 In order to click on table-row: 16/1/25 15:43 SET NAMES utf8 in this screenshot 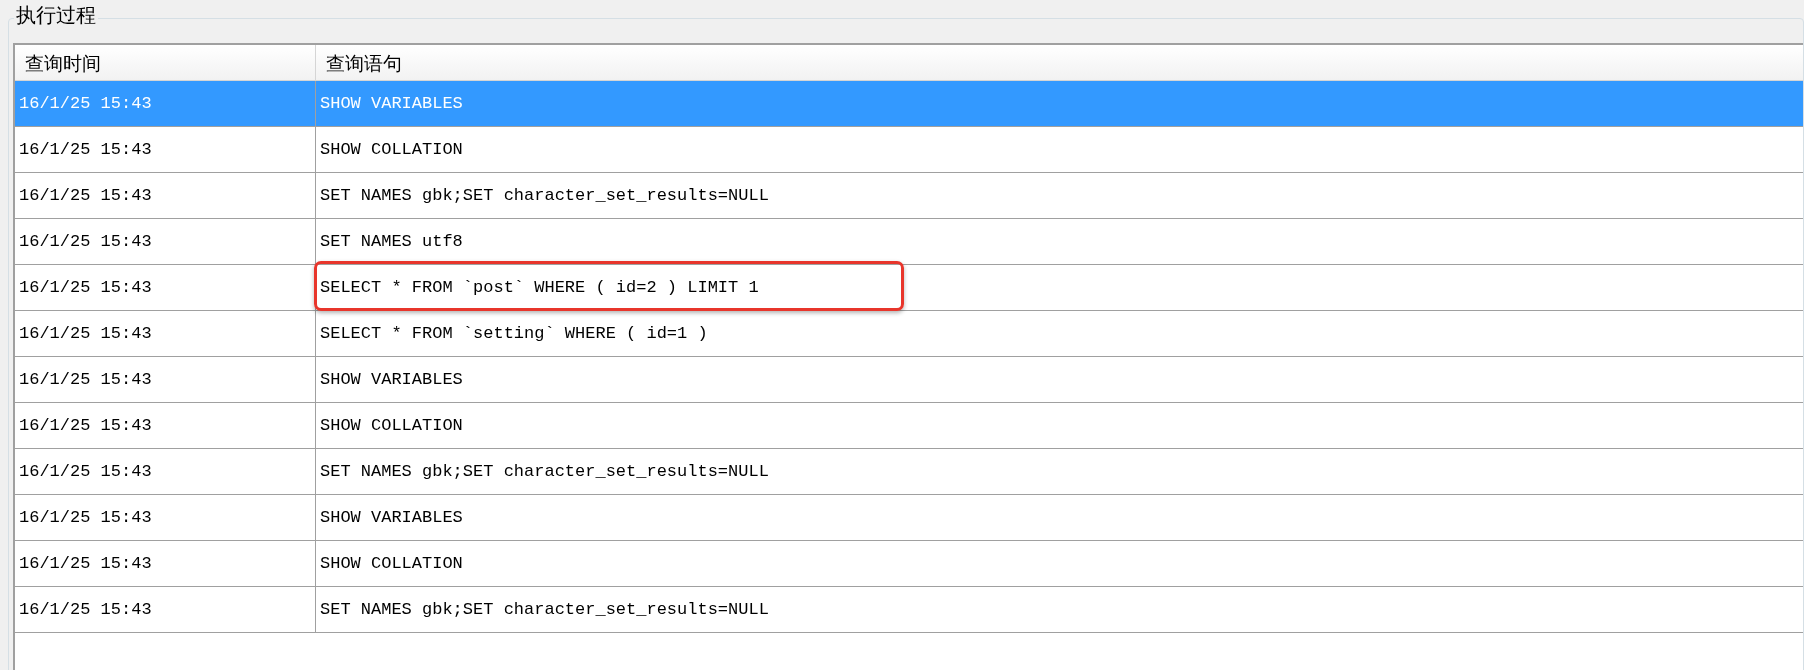, I will do `click(909, 242)`.